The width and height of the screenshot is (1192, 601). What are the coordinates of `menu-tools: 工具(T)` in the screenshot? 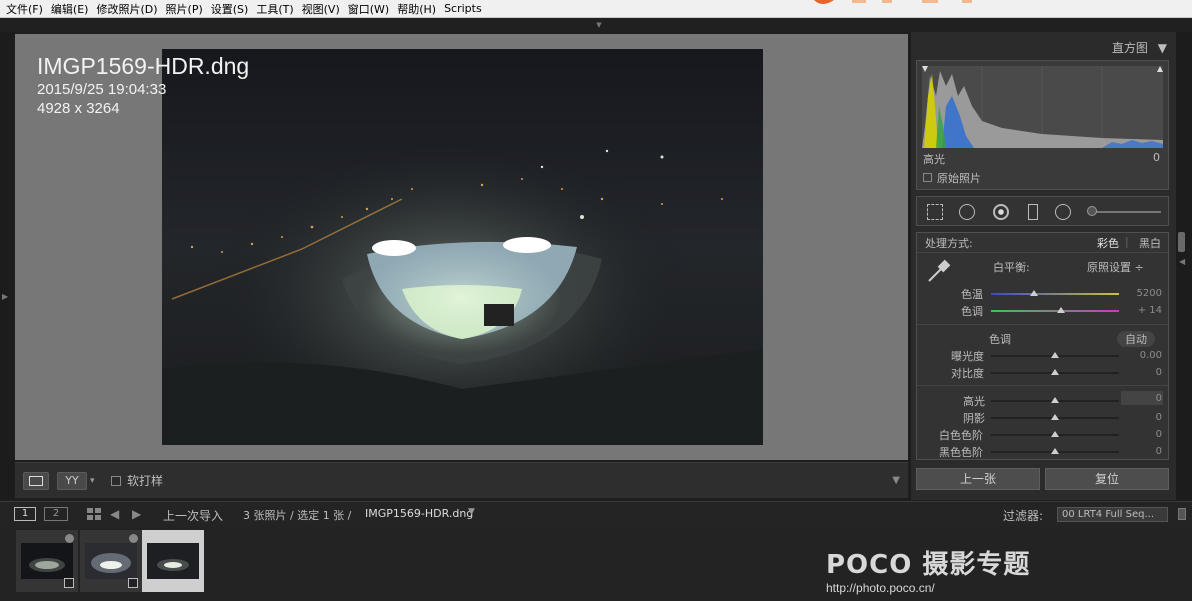 It's located at (276, 9).